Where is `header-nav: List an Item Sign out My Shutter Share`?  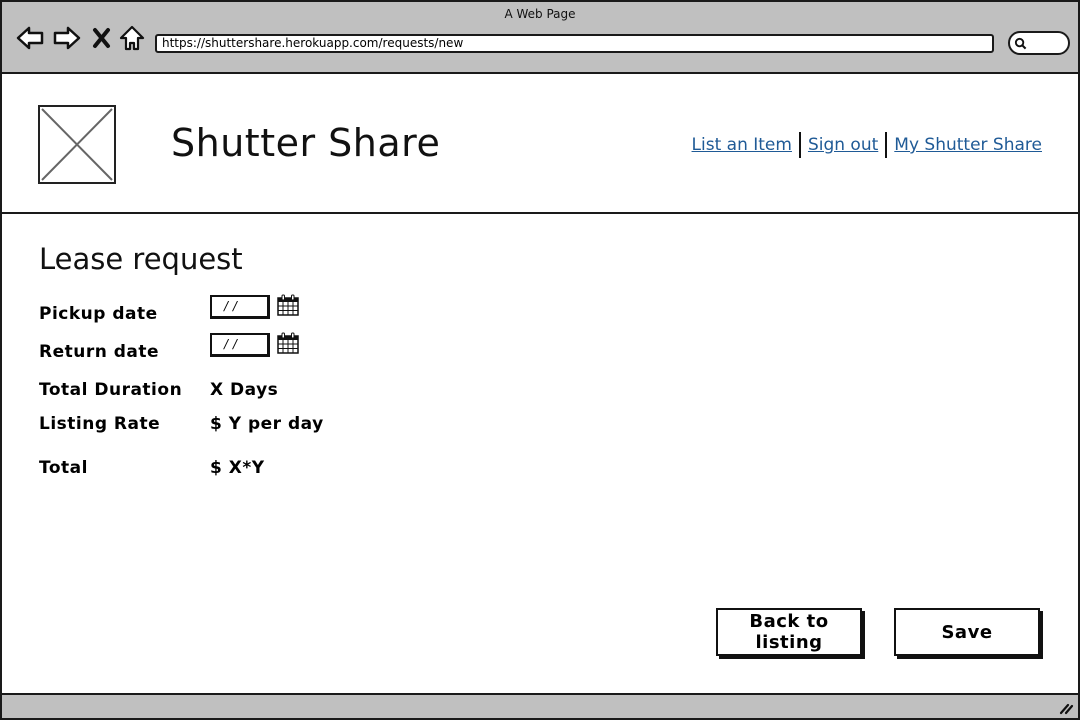
header-nav: List an Item Sign out My Shutter Share is located at coordinates (867, 145).